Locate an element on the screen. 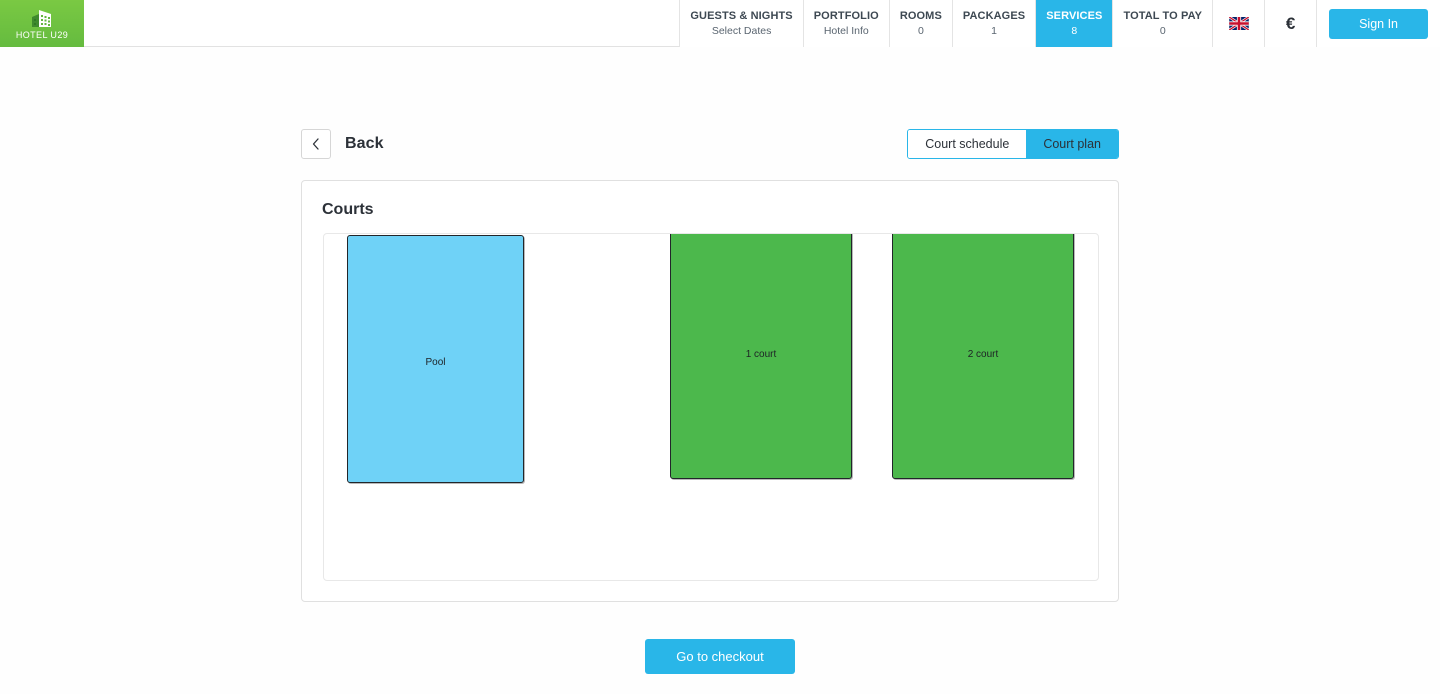  court-plan-shape-1-court: 1 court is located at coordinates (761, 356).